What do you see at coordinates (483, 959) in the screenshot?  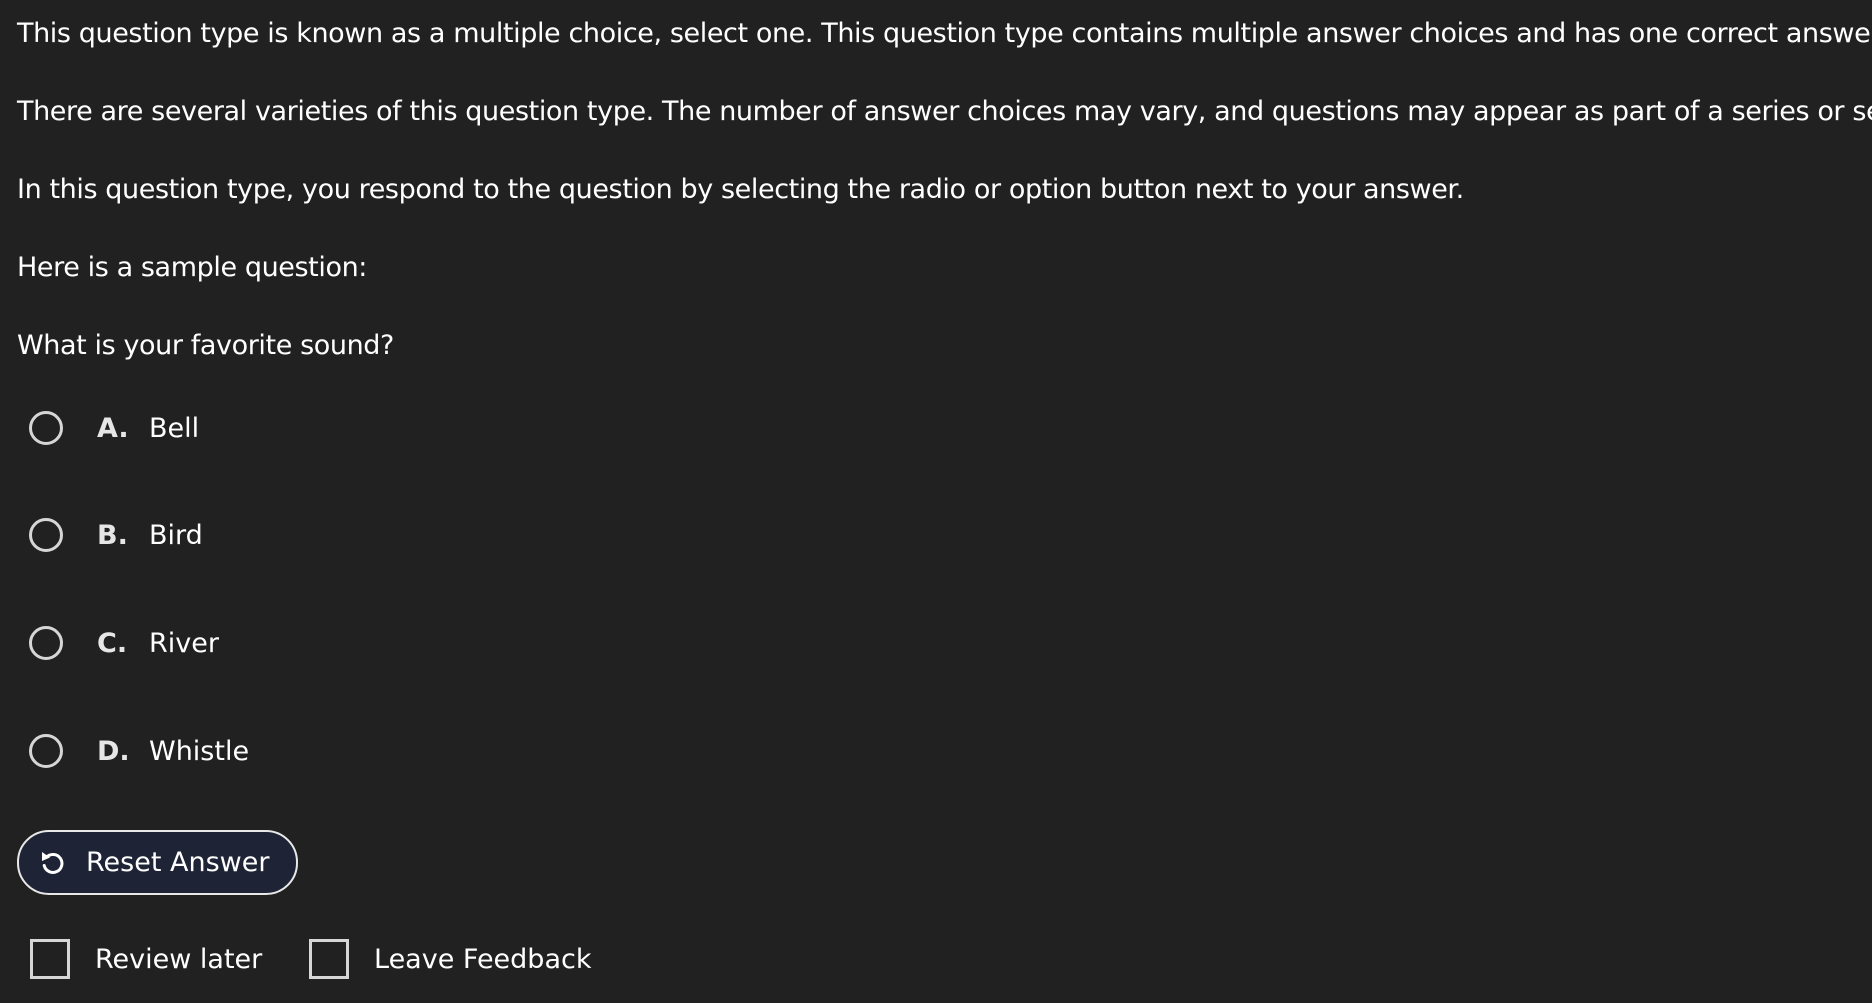 I see `leave-feedback-label: Leave Feedback` at bounding box center [483, 959].